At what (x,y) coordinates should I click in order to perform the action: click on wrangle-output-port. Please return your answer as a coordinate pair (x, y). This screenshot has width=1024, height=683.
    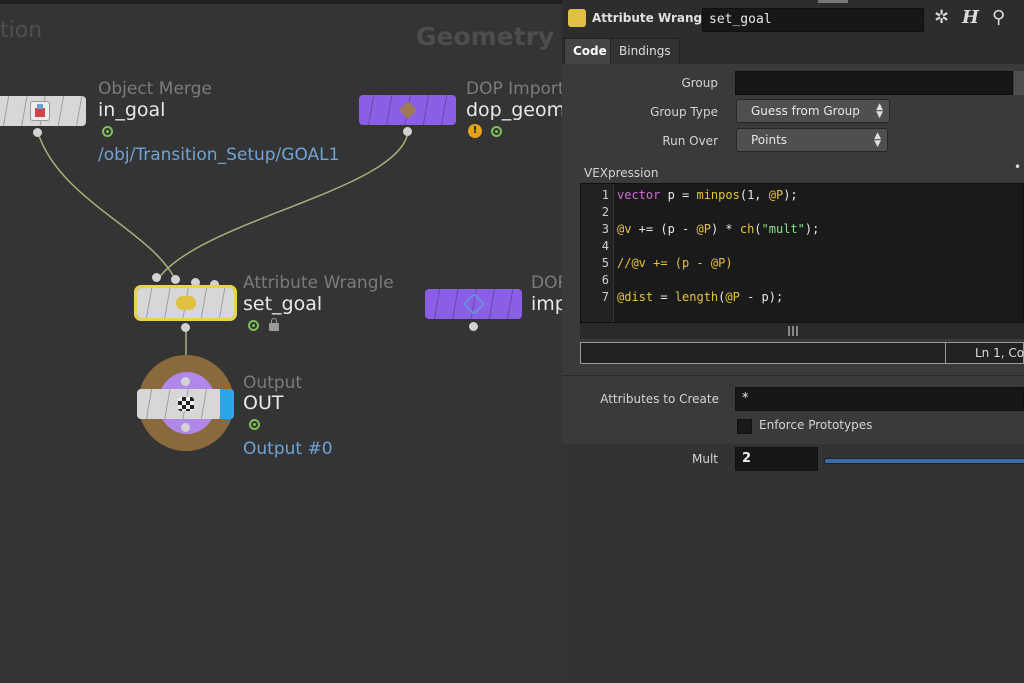
    Looking at the image, I should click on (185, 327).